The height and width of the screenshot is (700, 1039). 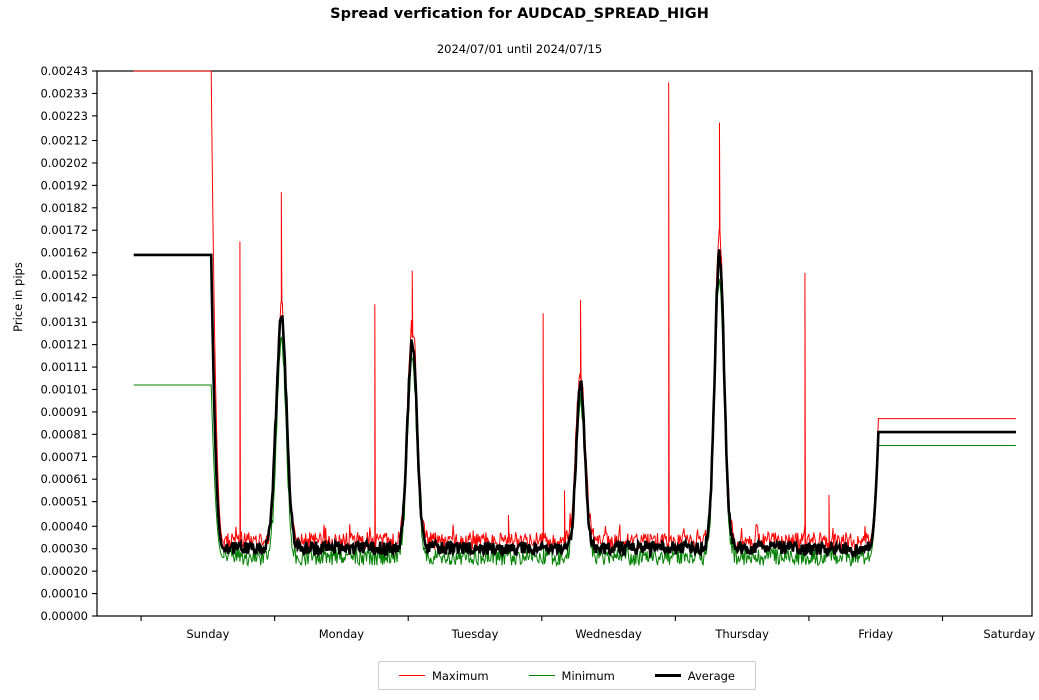 What do you see at coordinates (411, 675) in the screenshot?
I see `legend-swatch-maximum` at bounding box center [411, 675].